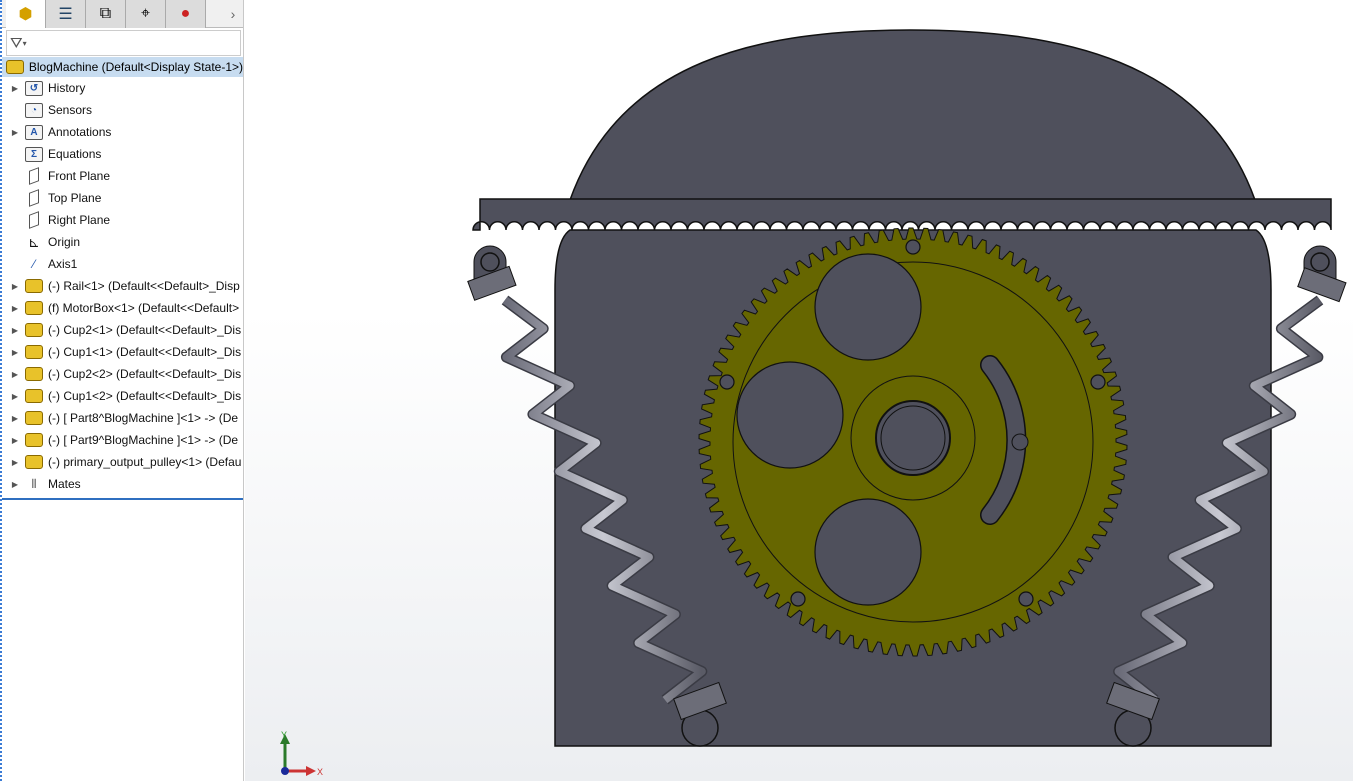 The height and width of the screenshot is (784, 1353). Describe the element at coordinates (64, 484) in the screenshot. I see `tree-item-label: Mates` at that location.